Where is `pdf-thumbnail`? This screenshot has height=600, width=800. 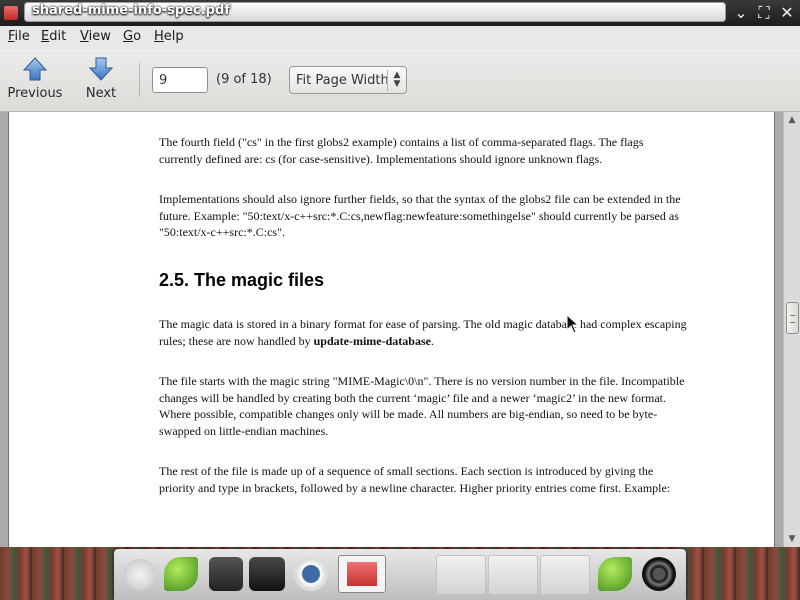
pdf-thumbnail is located at coordinates (362, 574).